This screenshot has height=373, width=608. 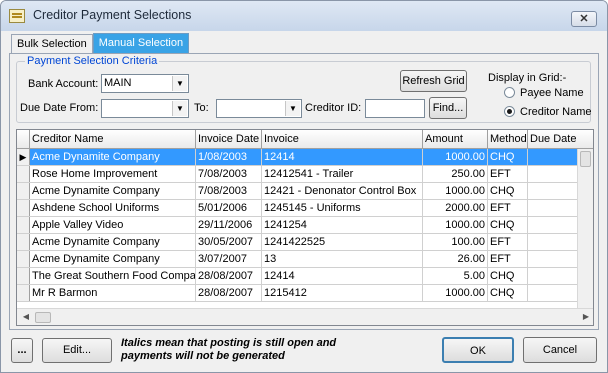 What do you see at coordinates (342, 139) in the screenshot?
I see `column-header-invoice: Invoice` at bounding box center [342, 139].